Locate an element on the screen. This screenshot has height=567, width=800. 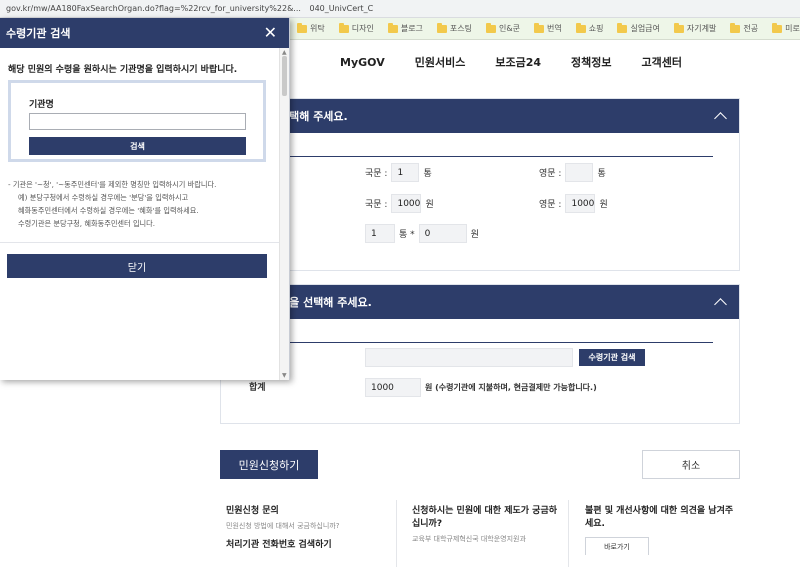
guide-line: 예) 분당구청에서 수령하실 경우에는 '분당'을 입력하시고 is located at coordinates (103, 197).